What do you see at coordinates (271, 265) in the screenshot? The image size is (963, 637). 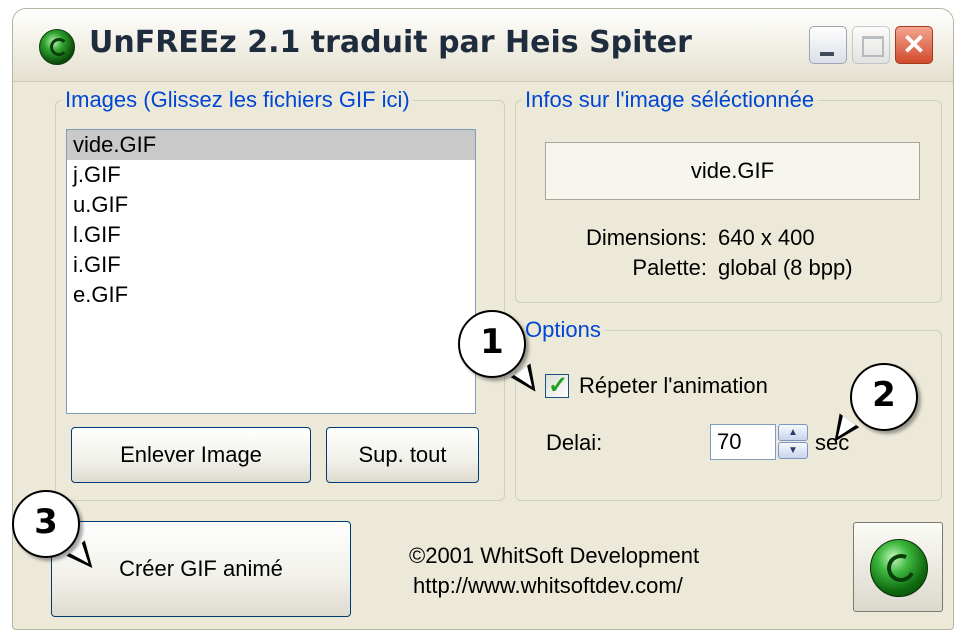 I see `list-item: i.GIF` at bounding box center [271, 265].